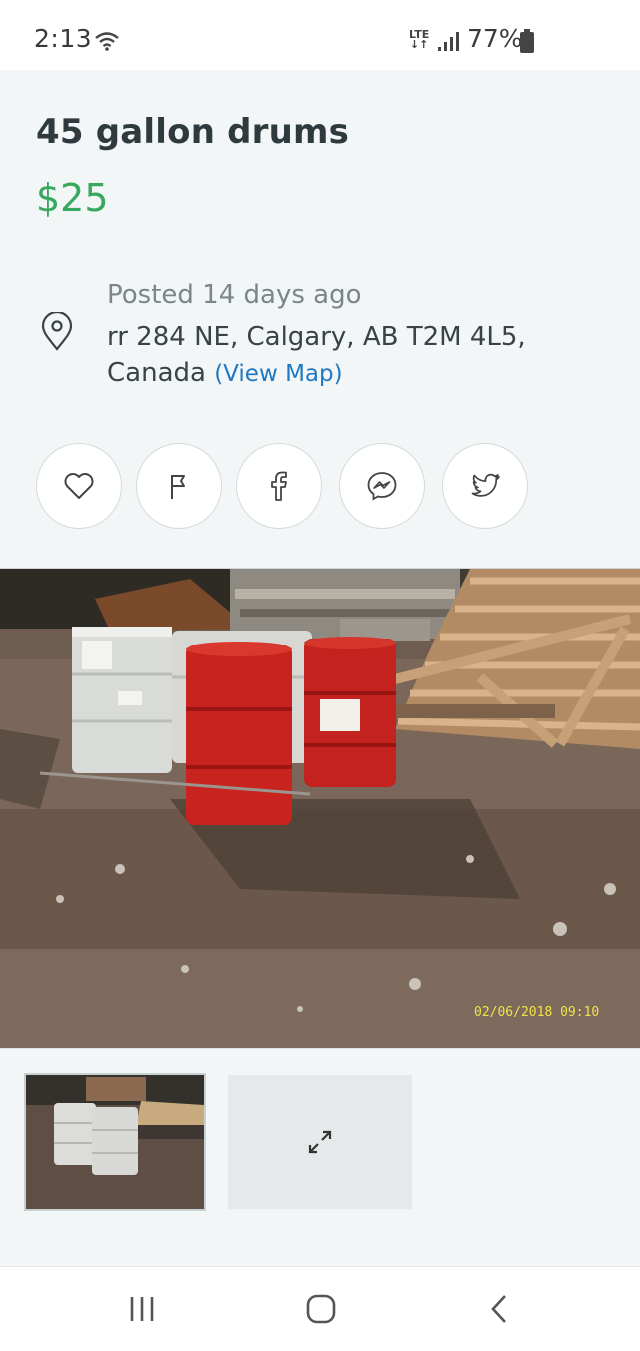 This screenshot has width=640, height=1351. I want to click on signal-icon, so click(448, 41).